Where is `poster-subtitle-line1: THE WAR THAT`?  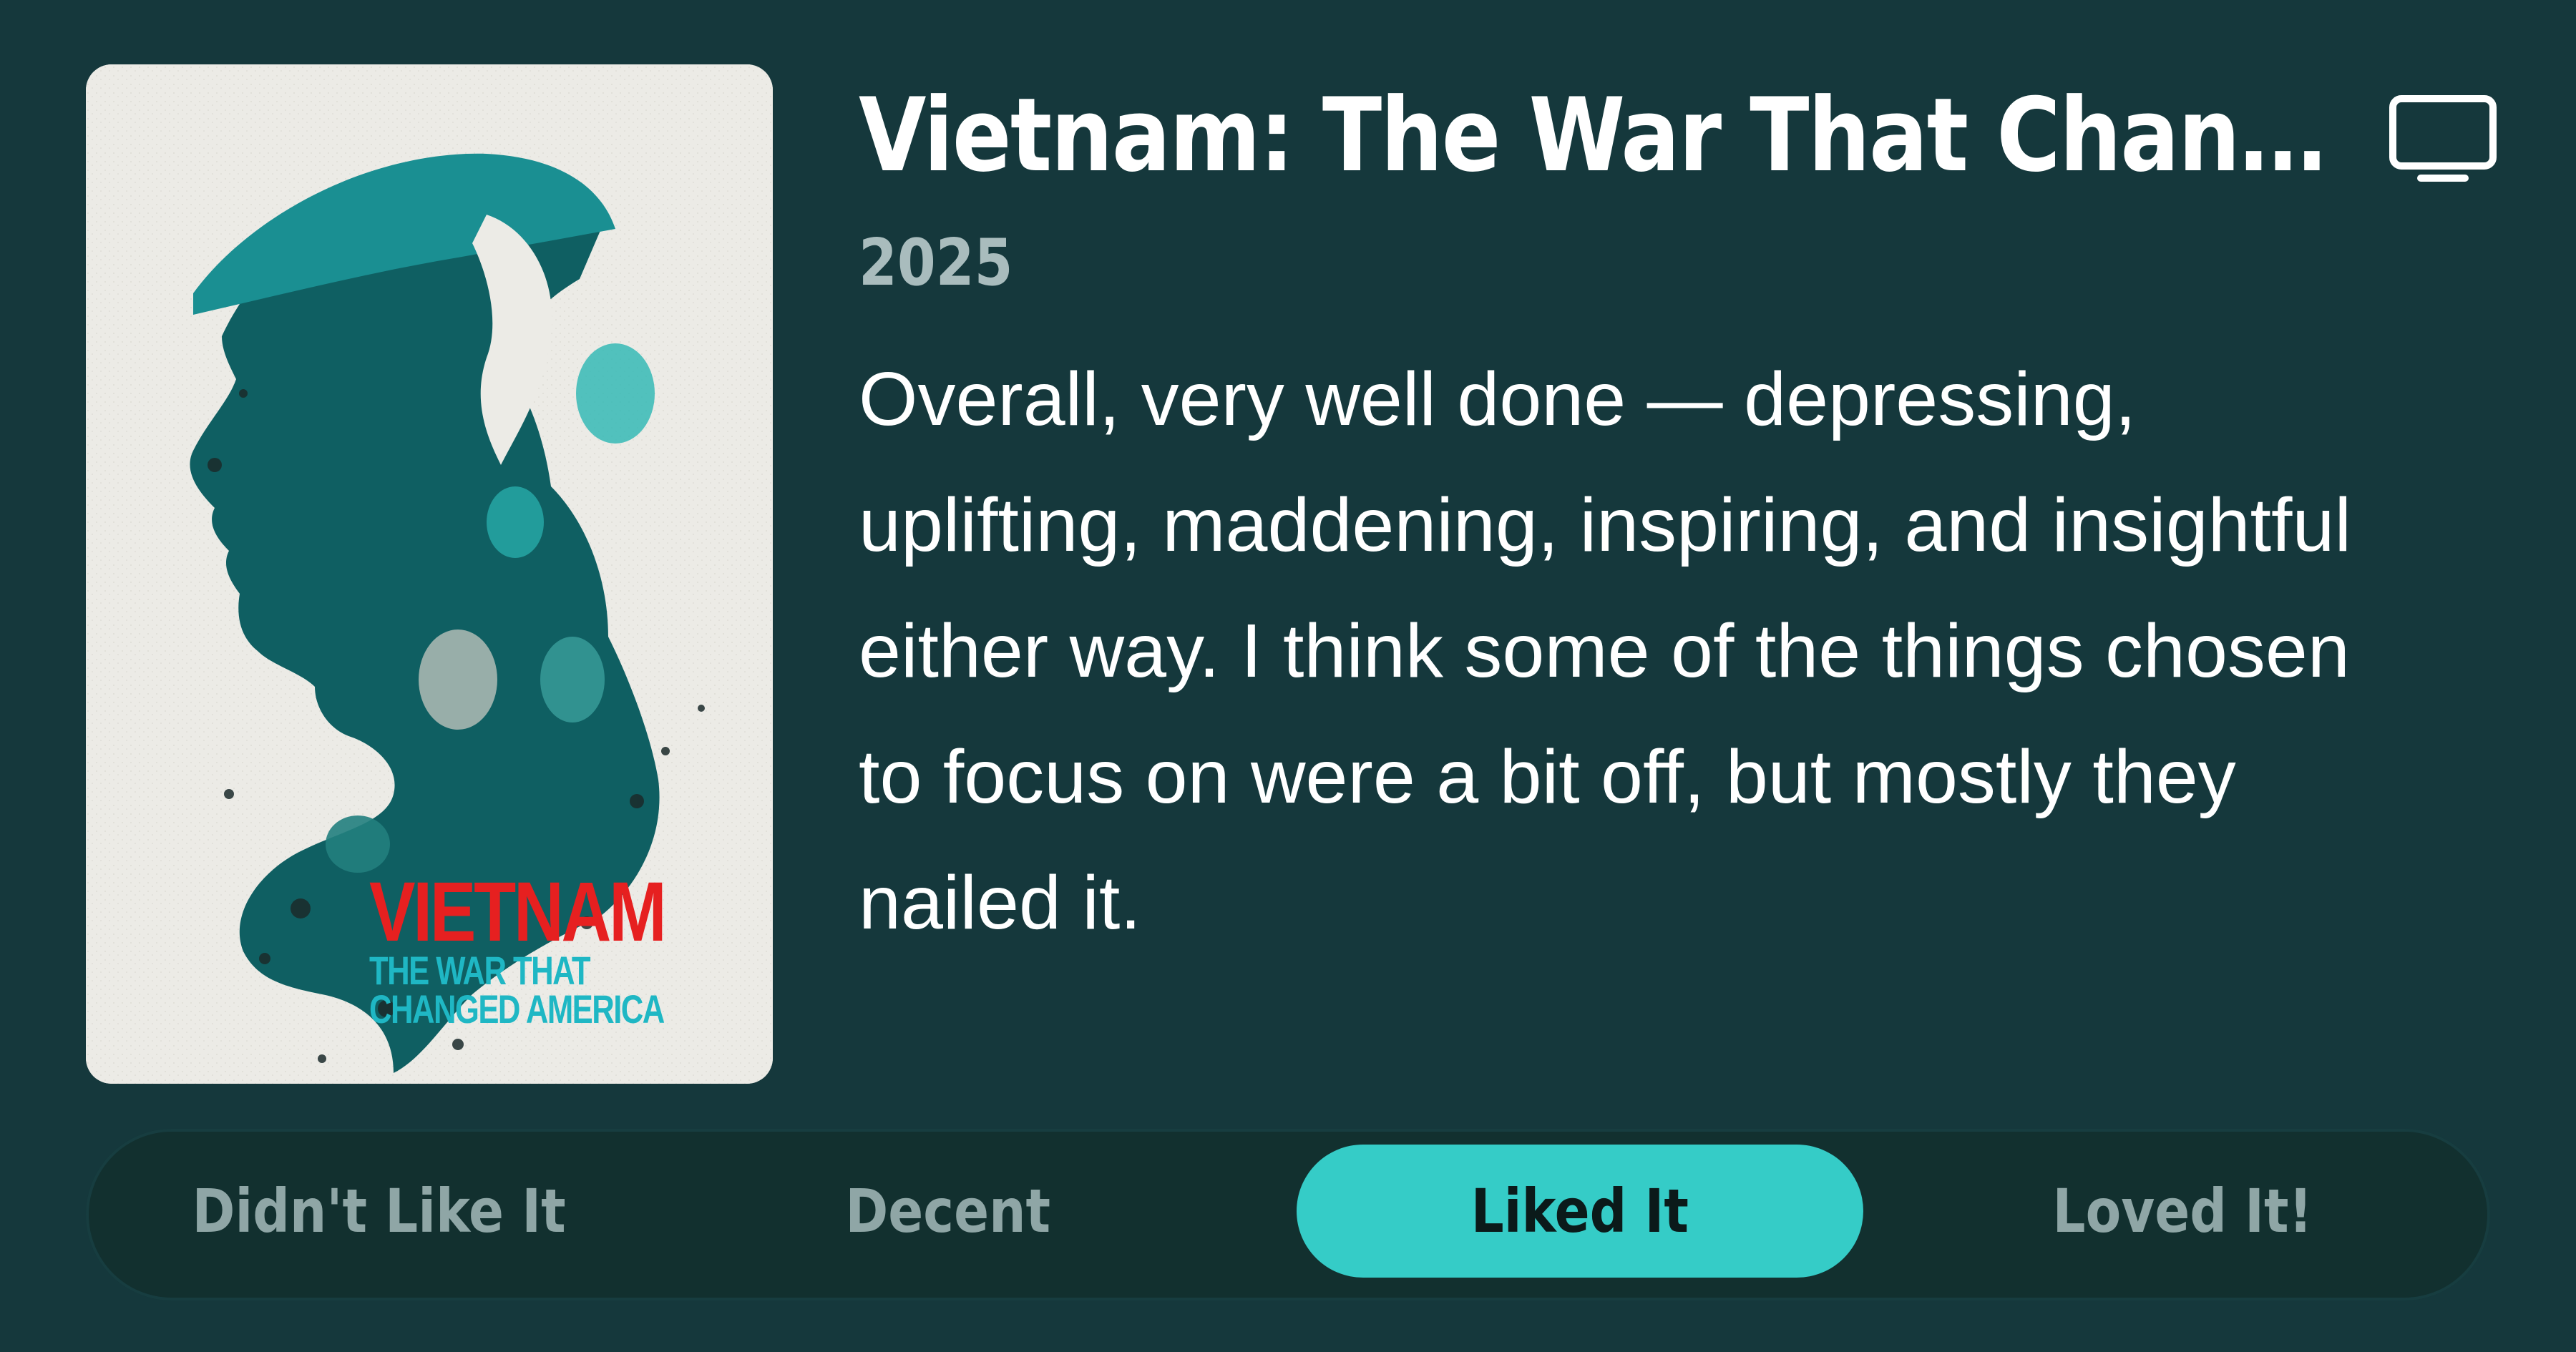
poster-subtitle-line1: THE WAR THAT is located at coordinates (480, 971).